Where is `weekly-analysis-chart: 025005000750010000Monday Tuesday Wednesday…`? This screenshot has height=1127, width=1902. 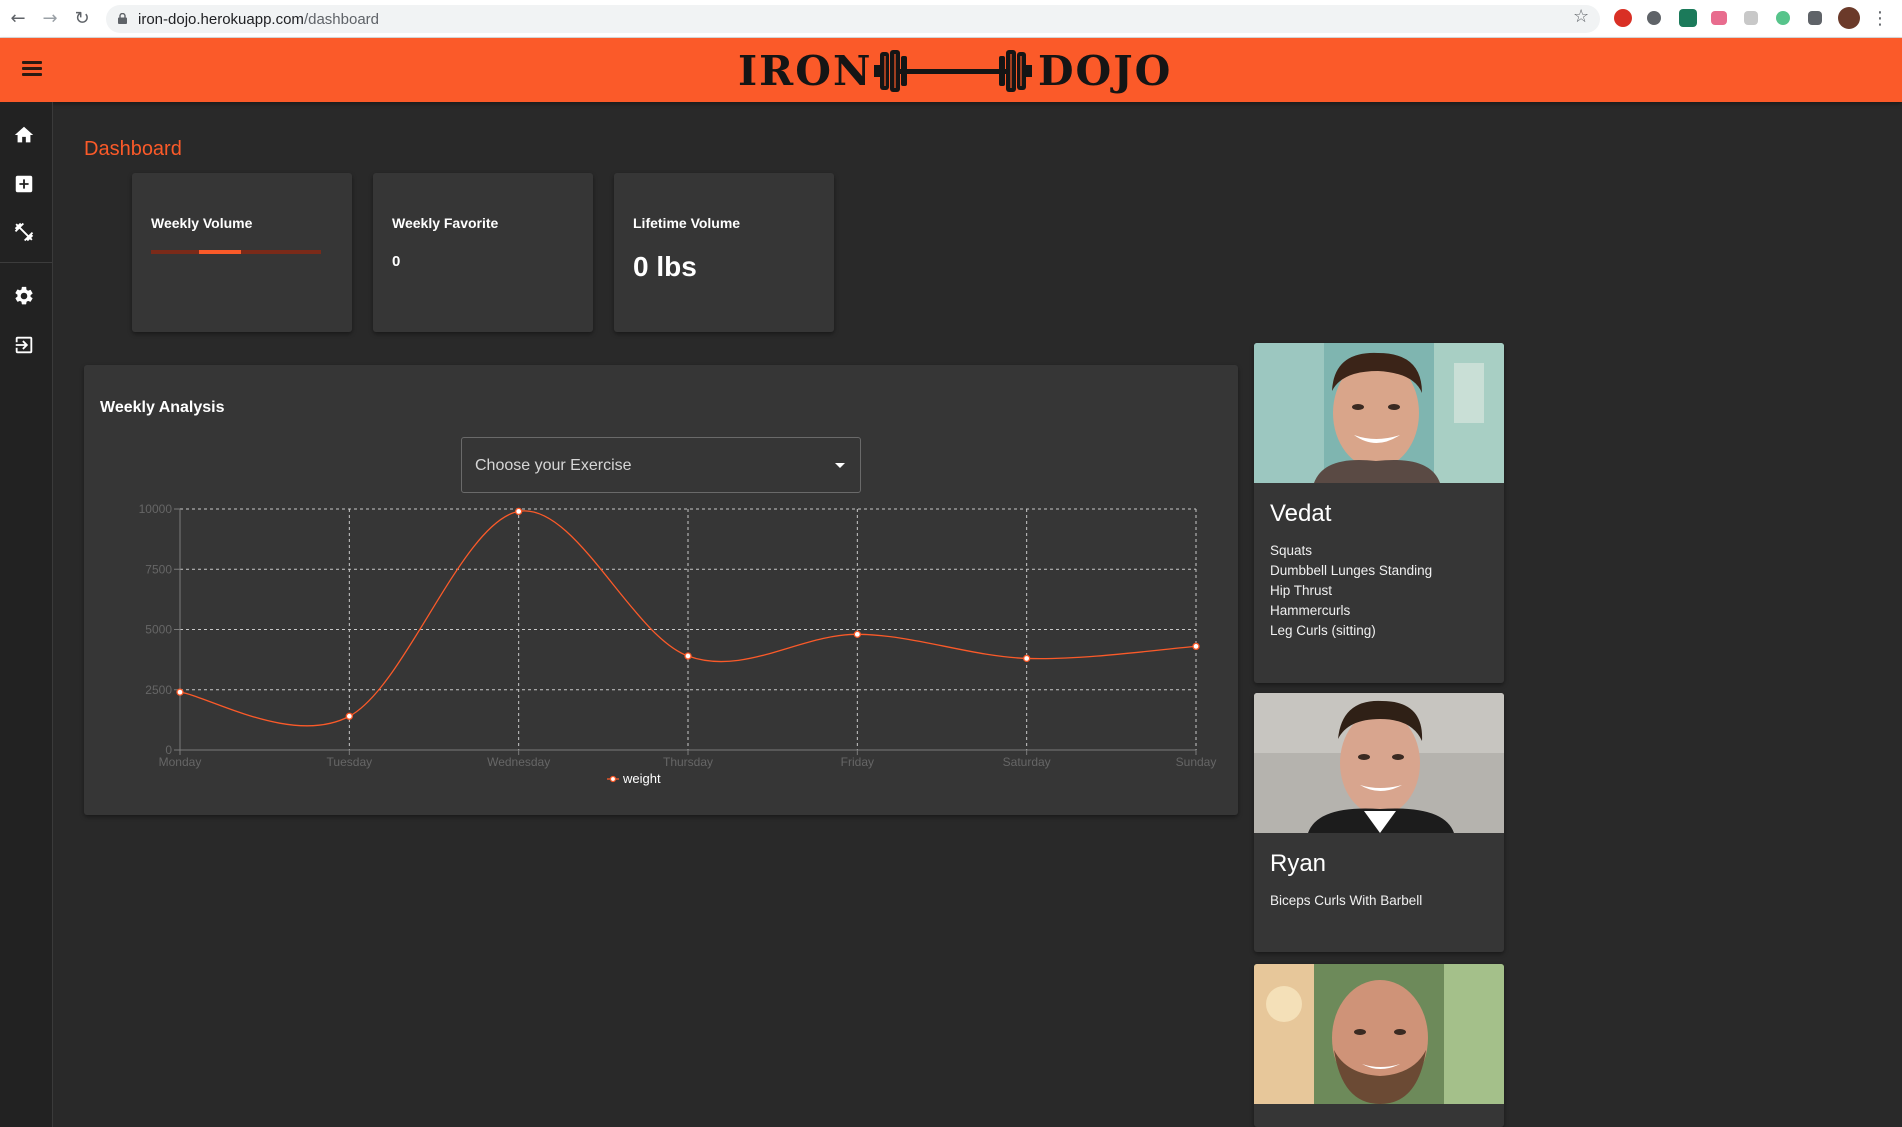
weekly-analysis-chart: 025005000750010000Monday Tuesday Wednesday… is located at coordinates (678, 644).